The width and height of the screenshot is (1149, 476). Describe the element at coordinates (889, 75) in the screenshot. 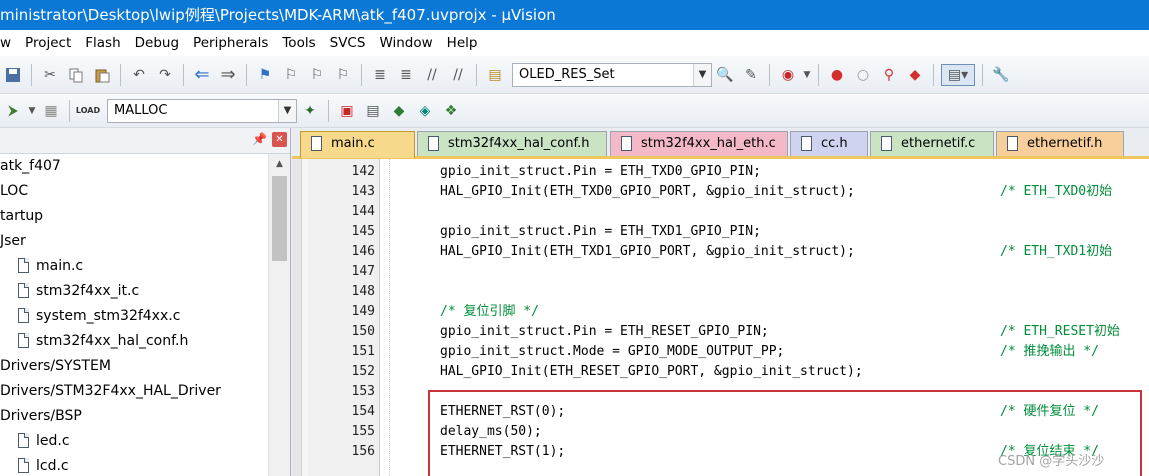

I see `breakpoint-kill-icon: ⚲` at that location.